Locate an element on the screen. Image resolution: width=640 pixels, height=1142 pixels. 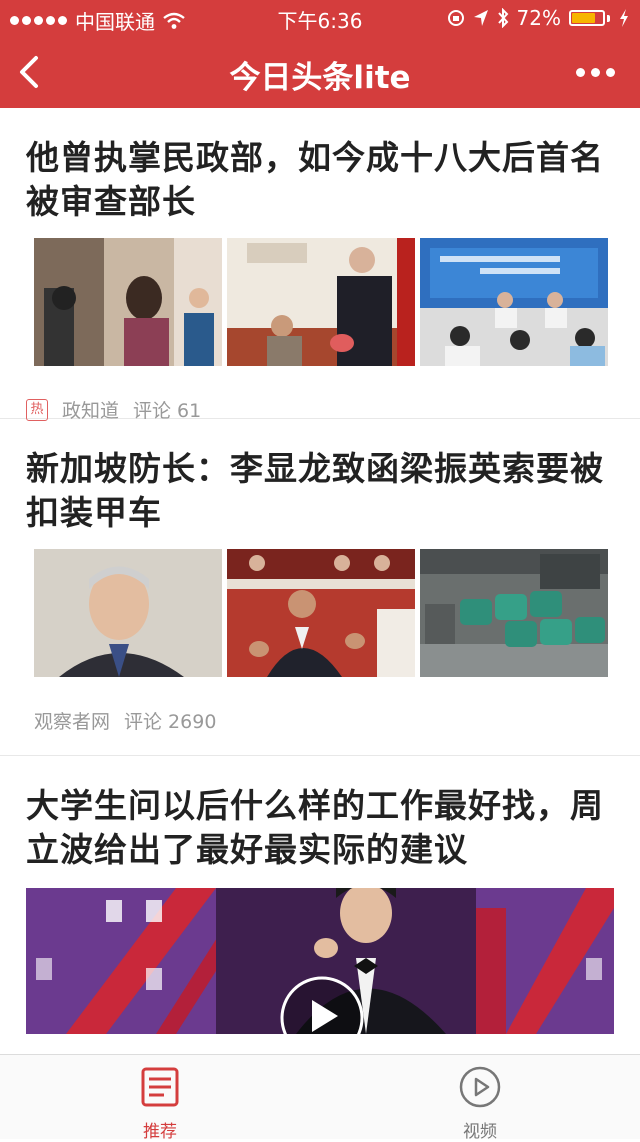
battery-percent: 72% is located at coordinates (538, 18).